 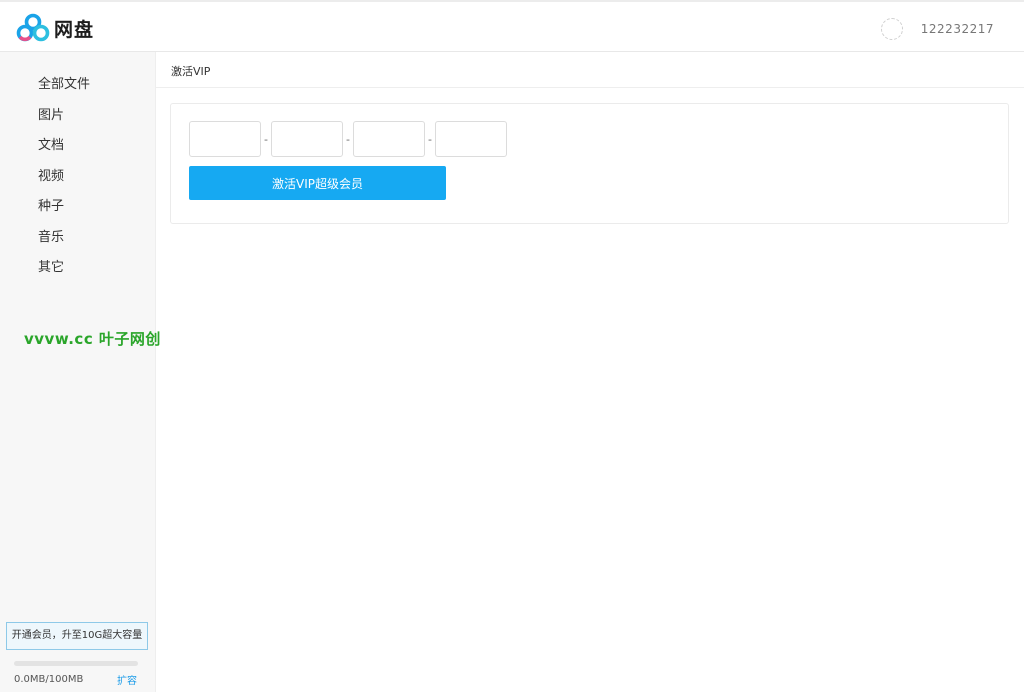 I want to click on sidebar-item-documents: 文档, so click(x=77, y=146).